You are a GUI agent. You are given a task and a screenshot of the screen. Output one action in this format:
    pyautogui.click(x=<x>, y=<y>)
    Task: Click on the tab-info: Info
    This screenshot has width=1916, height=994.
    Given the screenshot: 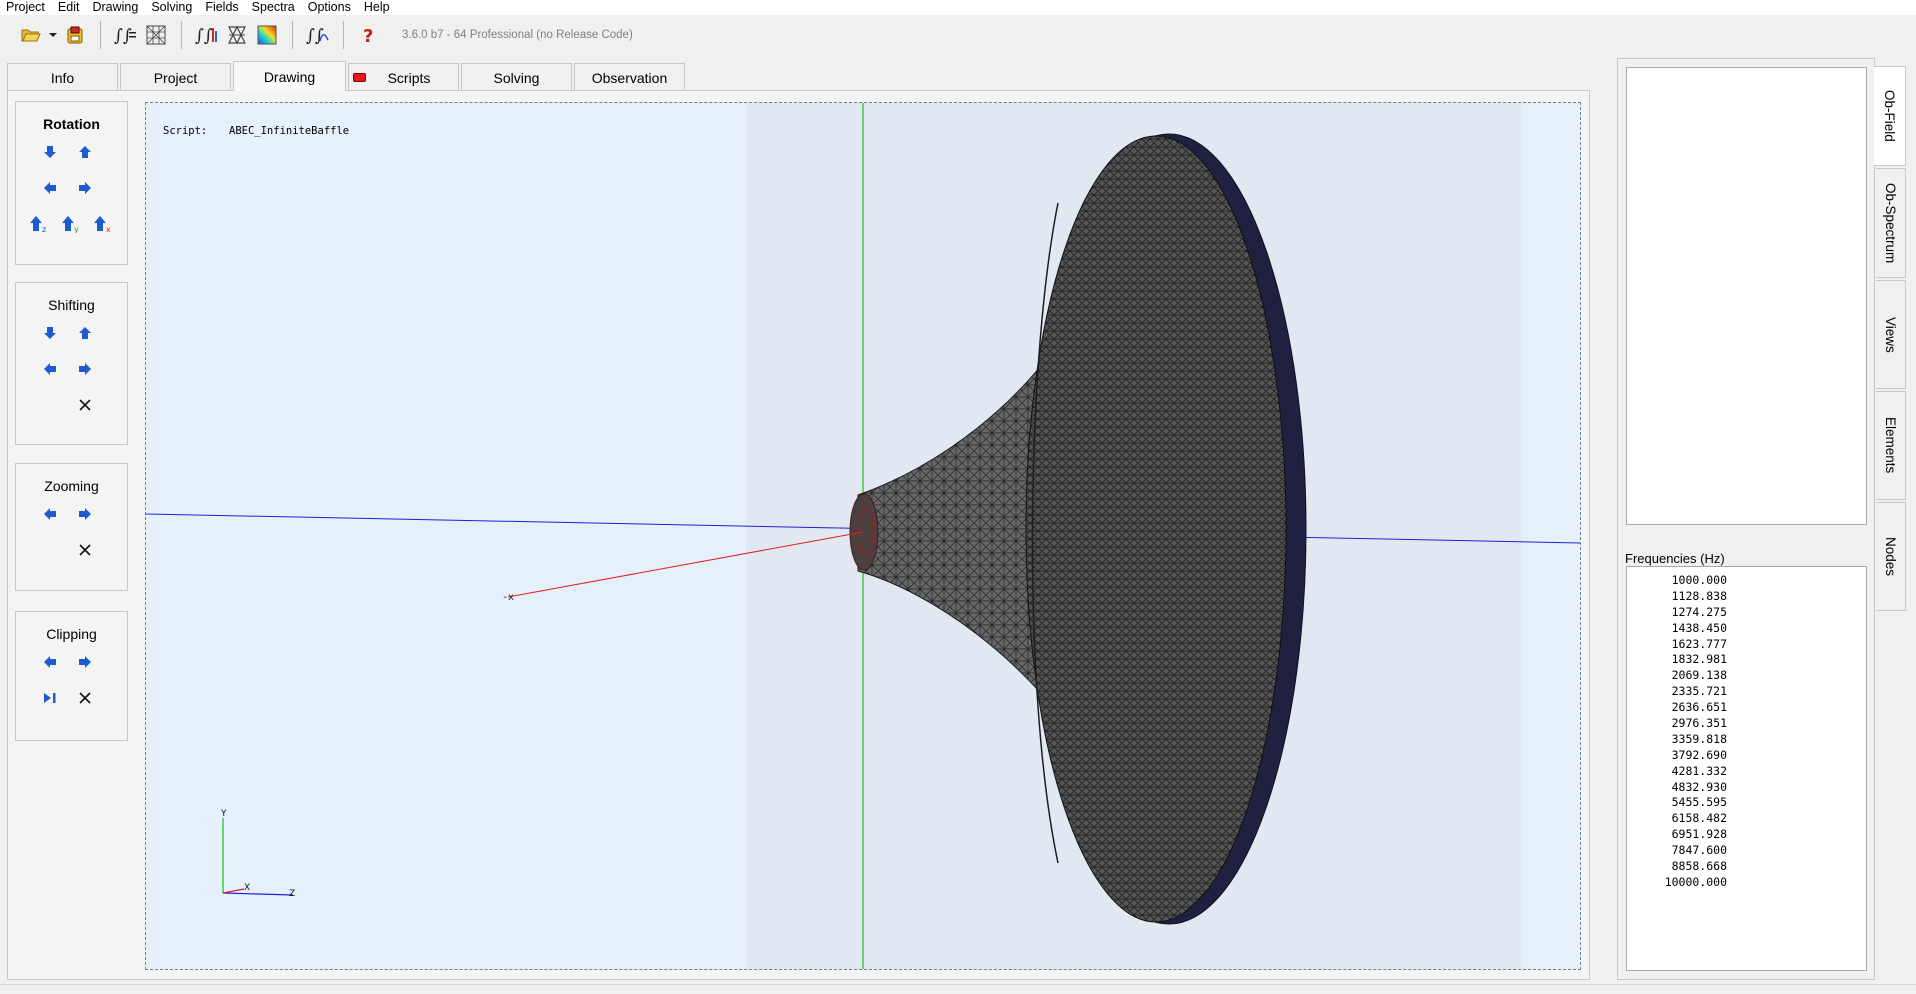 What is the action you would take?
    pyautogui.click(x=62, y=77)
    